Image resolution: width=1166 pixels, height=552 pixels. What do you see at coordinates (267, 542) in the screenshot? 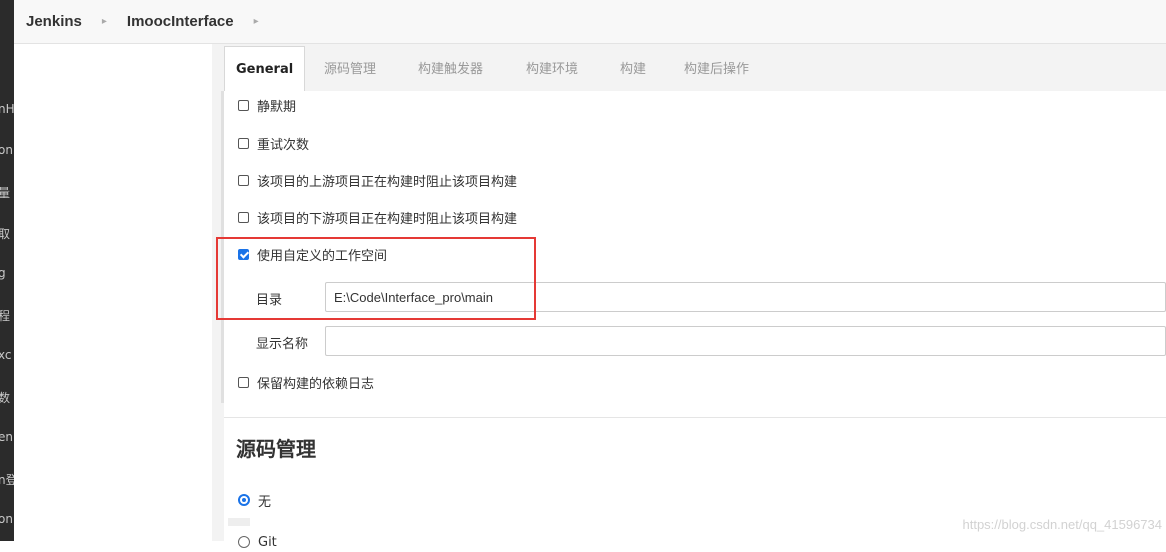
I see `scm-git-label: Git` at bounding box center [267, 542].